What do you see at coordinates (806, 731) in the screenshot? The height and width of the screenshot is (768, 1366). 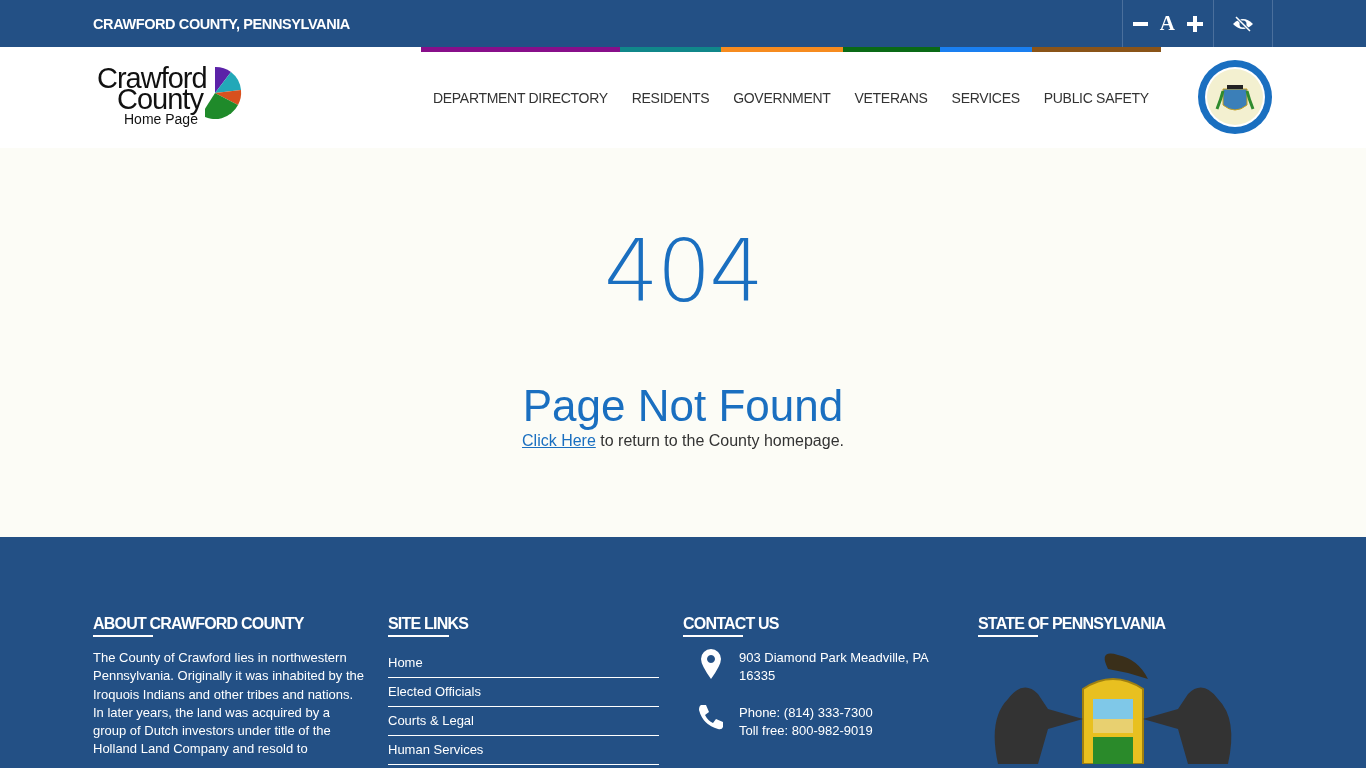 I see `contact-text: Toll free: 800-982-9019` at bounding box center [806, 731].